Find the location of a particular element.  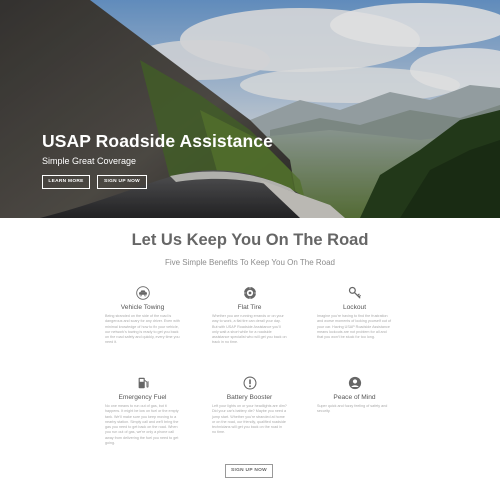

hero-subtitle: Simple Great Coverage is located at coordinates (89, 161).